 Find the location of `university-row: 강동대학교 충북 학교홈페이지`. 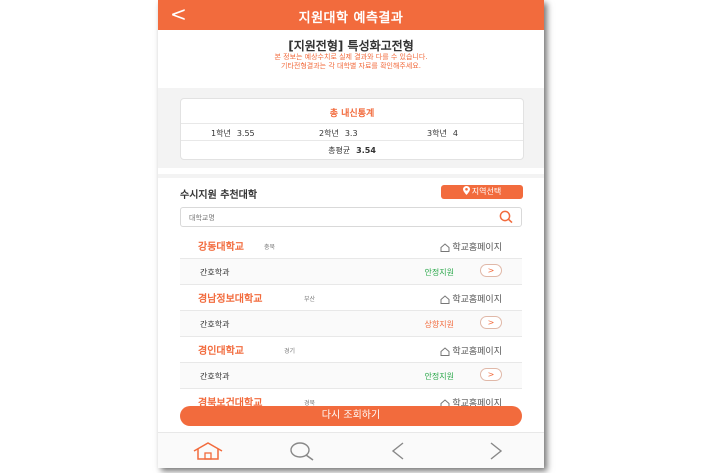

university-row: 강동대학교 충북 학교홈페이지 is located at coordinates (351, 246).